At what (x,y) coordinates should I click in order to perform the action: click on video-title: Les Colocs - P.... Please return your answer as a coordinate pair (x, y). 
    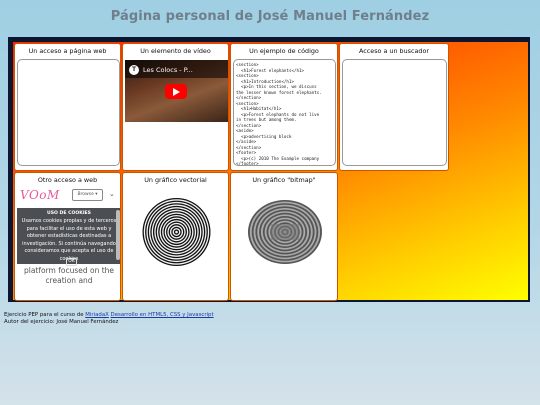
    Looking at the image, I should click on (168, 70).